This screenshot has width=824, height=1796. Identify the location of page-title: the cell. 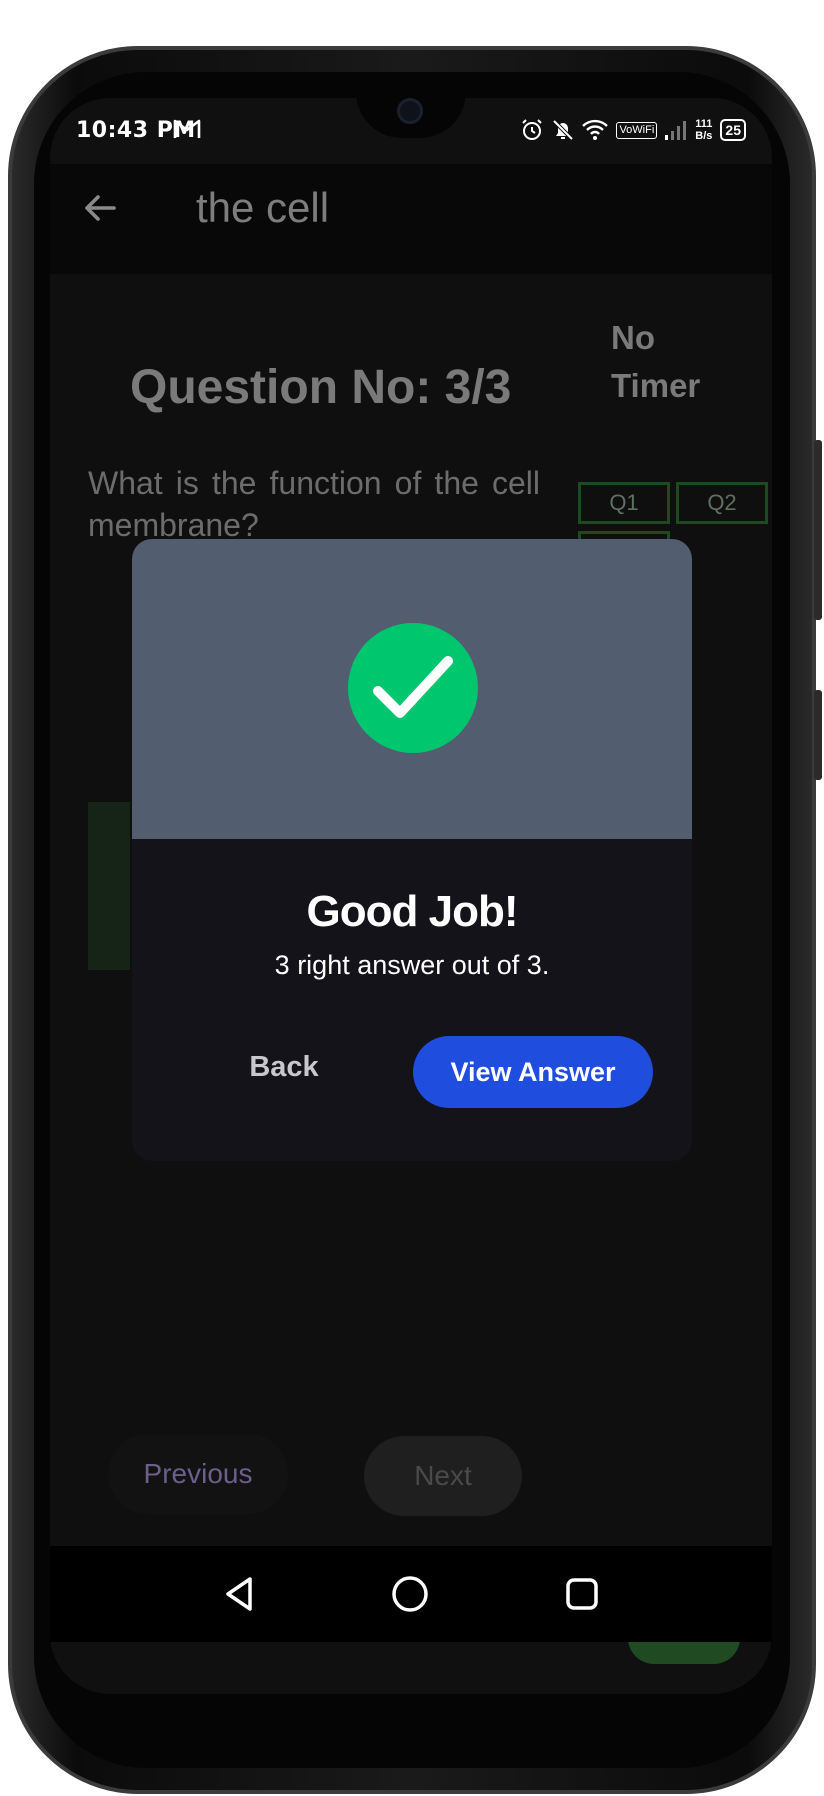
(263, 207).